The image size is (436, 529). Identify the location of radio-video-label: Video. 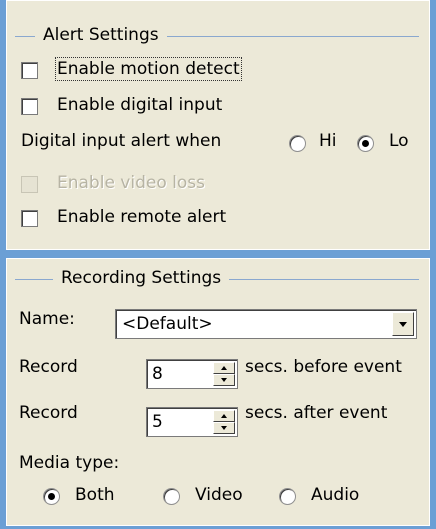
(219, 495).